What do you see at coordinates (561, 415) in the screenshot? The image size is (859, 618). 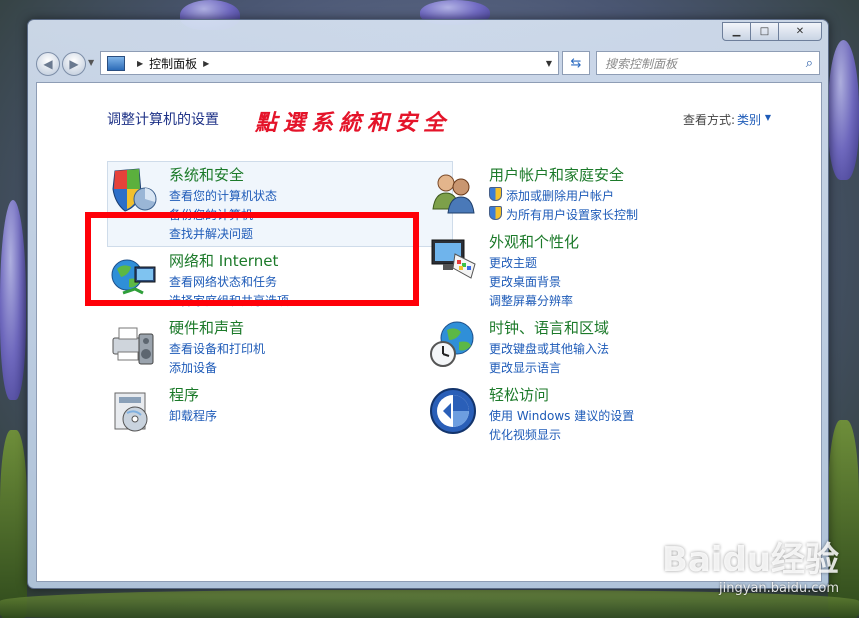 I see `link-windows-recommended-settings: 使用 Windows 建议的设置` at bounding box center [561, 415].